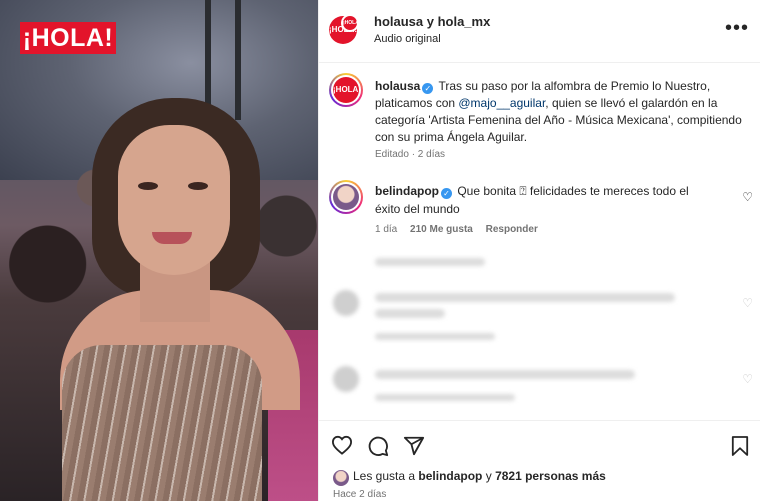 The image size is (760, 501). I want to click on woman-smile, so click(172, 238).